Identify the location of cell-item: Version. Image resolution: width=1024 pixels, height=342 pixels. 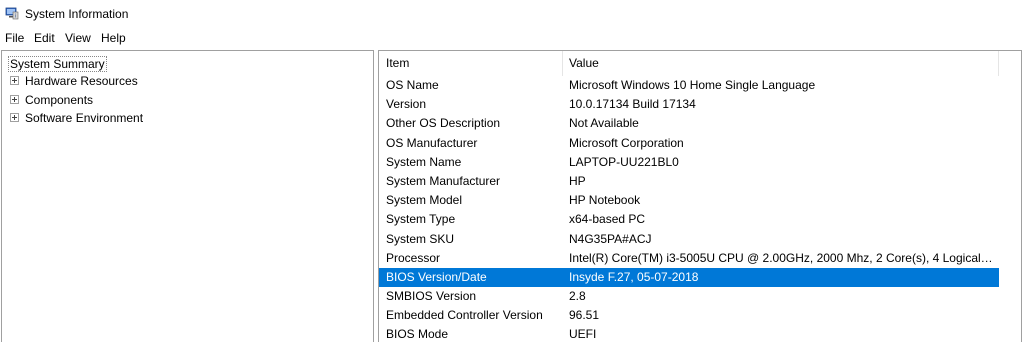
(406, 104).